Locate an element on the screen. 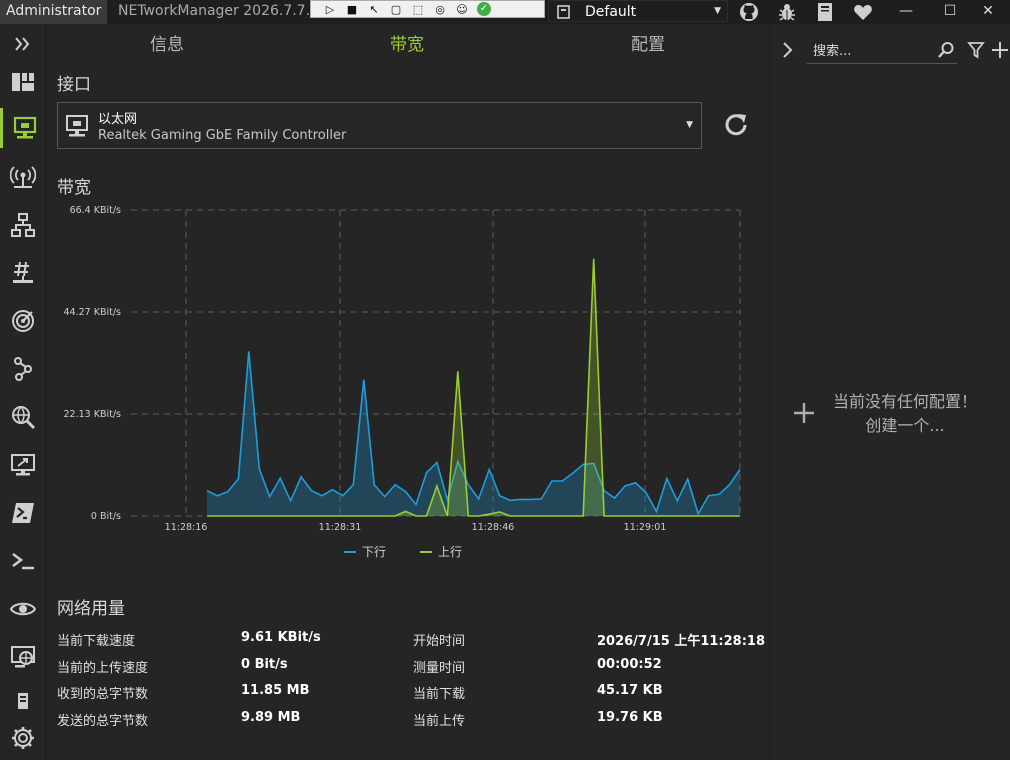 This screenshot has width=1010, height=760. ping-monitor-icon is located at coordinates (23, 321).